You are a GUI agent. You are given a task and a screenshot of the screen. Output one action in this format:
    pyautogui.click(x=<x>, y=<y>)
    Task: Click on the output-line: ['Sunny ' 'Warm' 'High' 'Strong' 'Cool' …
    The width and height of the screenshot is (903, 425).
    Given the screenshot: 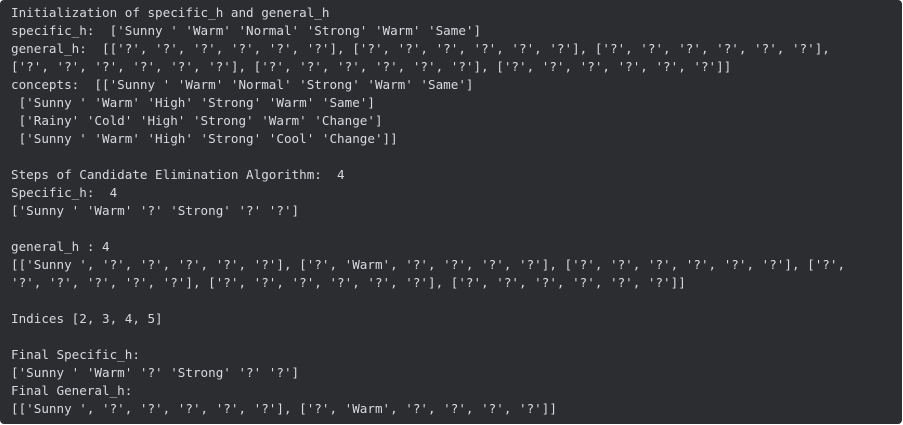 What is the action you would take?
    pyautogui.click(x=204, y=138)
    